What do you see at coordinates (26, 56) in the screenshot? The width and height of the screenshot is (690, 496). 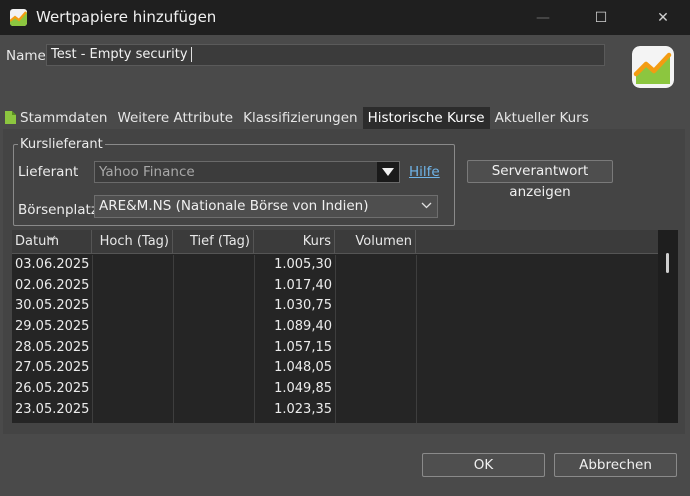 I see `name-label: Name` at bounding box center [26, 56].